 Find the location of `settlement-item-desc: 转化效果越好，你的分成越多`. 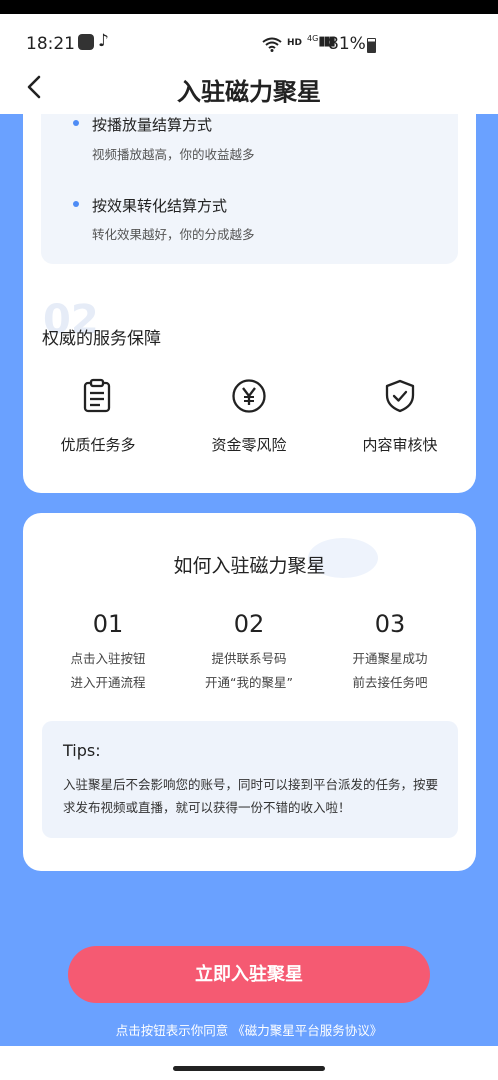

settlement-item-desc: 转化效果越好，你的分成越多 is located at coordinates (173, 234).